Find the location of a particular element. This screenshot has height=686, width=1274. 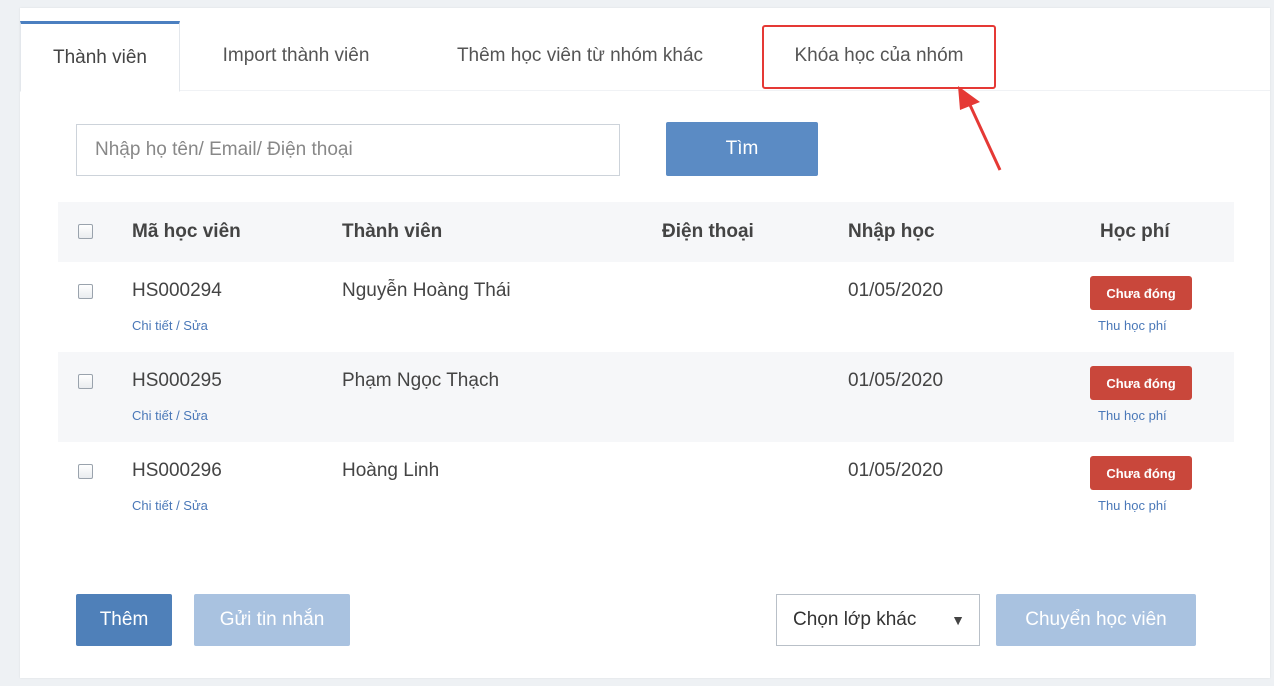

add-member-button: Thêm is located at coordinates (124, 620).